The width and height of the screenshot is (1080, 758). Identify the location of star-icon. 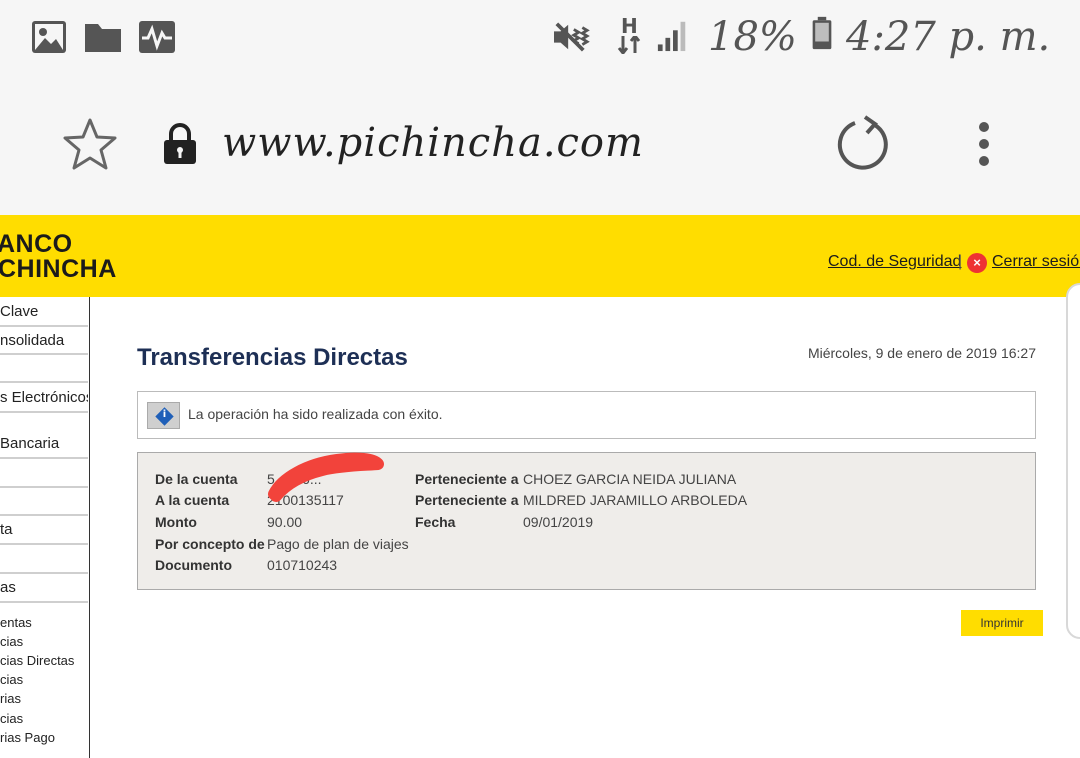
(90, 144).